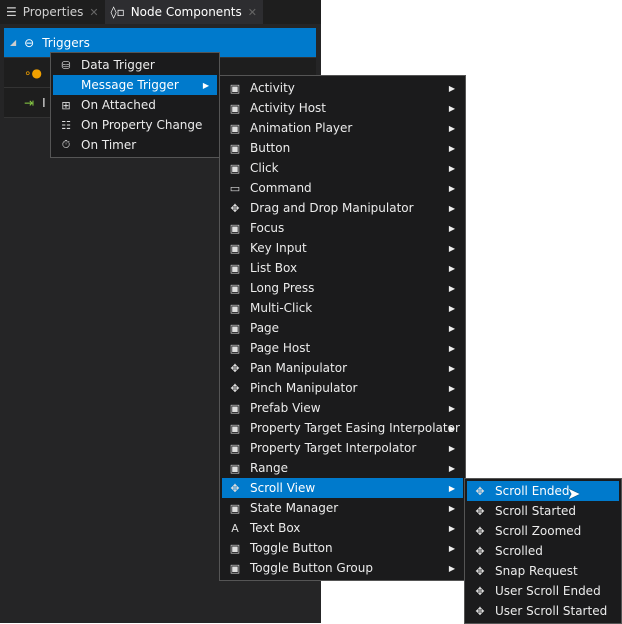 The height and width of the screenshot is (624, 622). Describe the element at coordinates (543, 611) in the screenshot. I see `menu-item-user-scroll-started: ✥ User Scroll Started` at that location.